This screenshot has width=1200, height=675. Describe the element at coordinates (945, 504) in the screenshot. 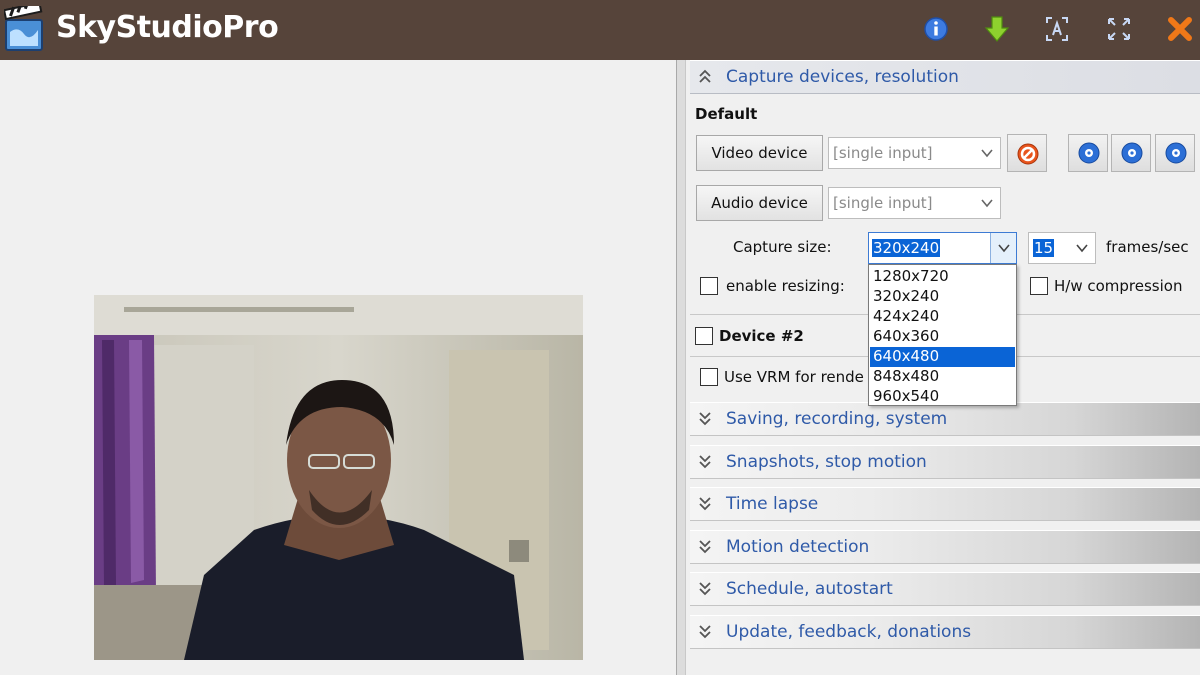

I see `section-header-time-lapse: Time lapse` at that location.